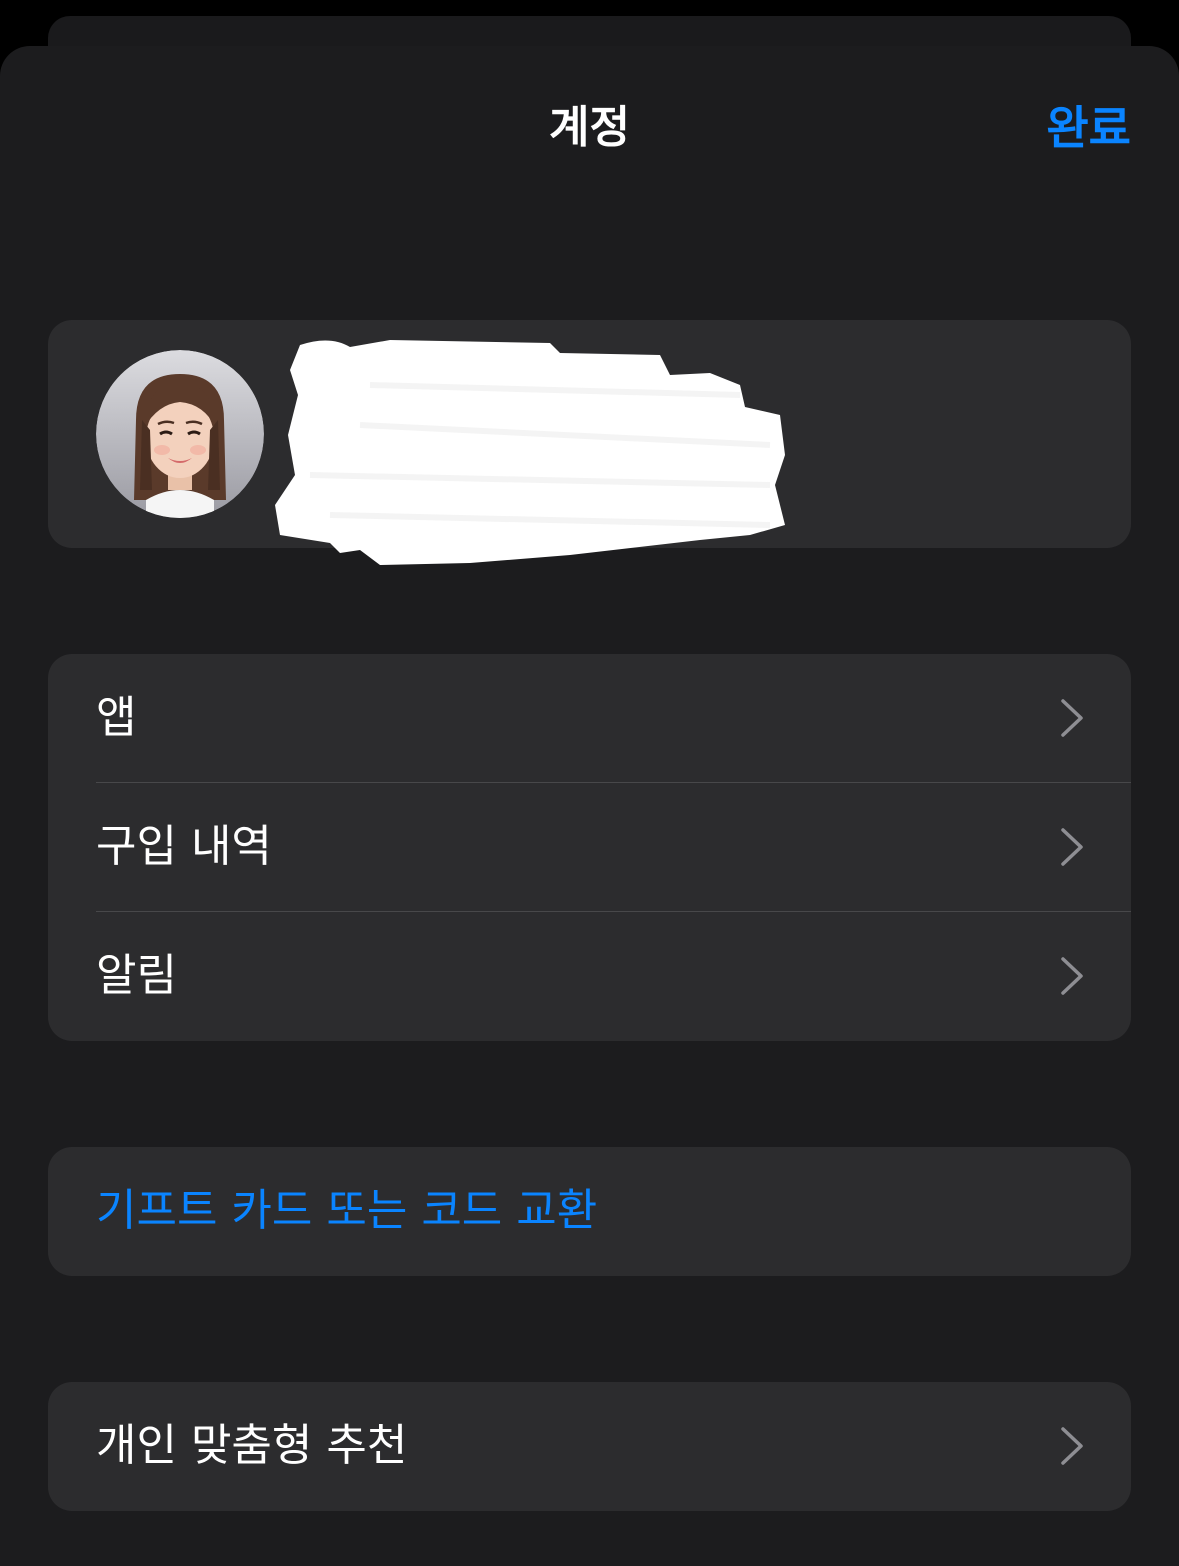  What do you see at coordinates (252, 1445) in the screenshot?
I see `recommendations-label: 개인 맞춤형 추천` at bounding box center [252, 1445].